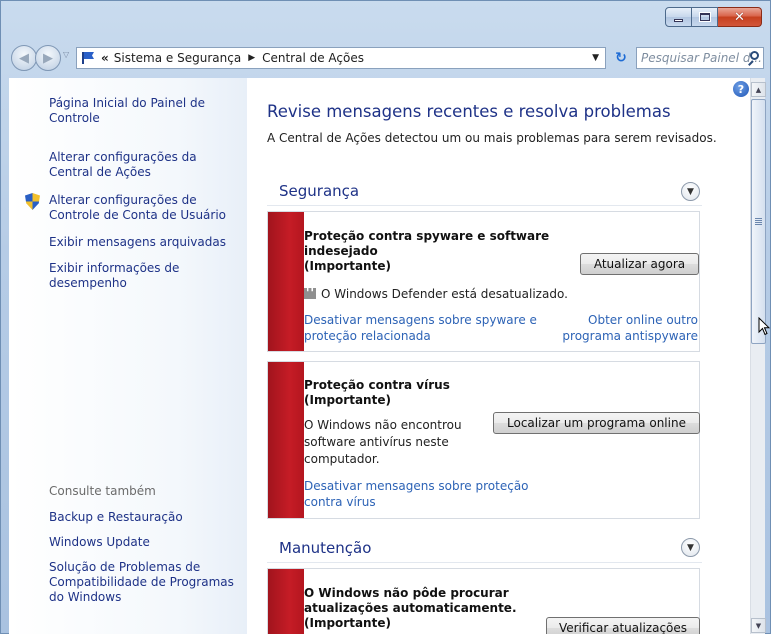 The height and width of the screenshot is (634, 771). Describe the element at coordinates (678, 20) in the screenshot. I see `minimize-icon` at that location.